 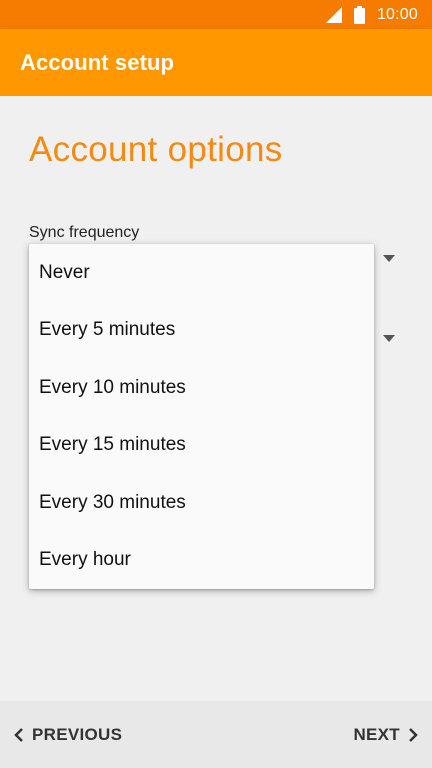 What do you see at coordinates (201, 331) in the screenshot?
I see `option-every-5-minutes: Every 5 minutes` at bounding box center [201, 331].